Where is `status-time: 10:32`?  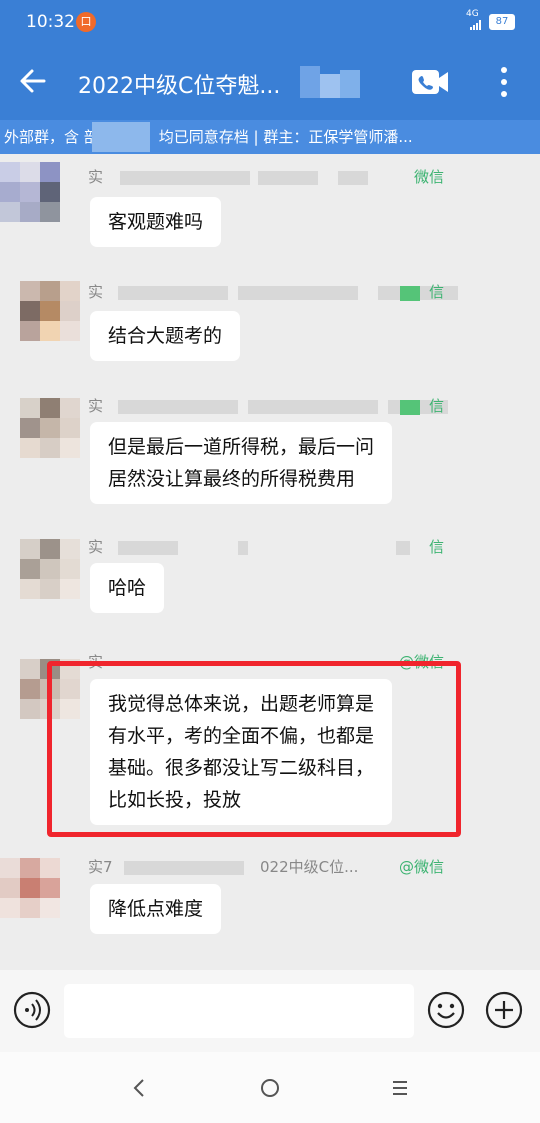 status-time: 10:32 is located at coordinates (50, 22).